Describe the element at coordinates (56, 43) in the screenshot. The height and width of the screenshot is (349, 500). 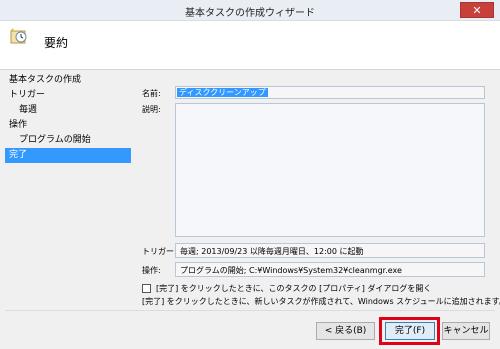
I see `page-title: 要約` at that location.